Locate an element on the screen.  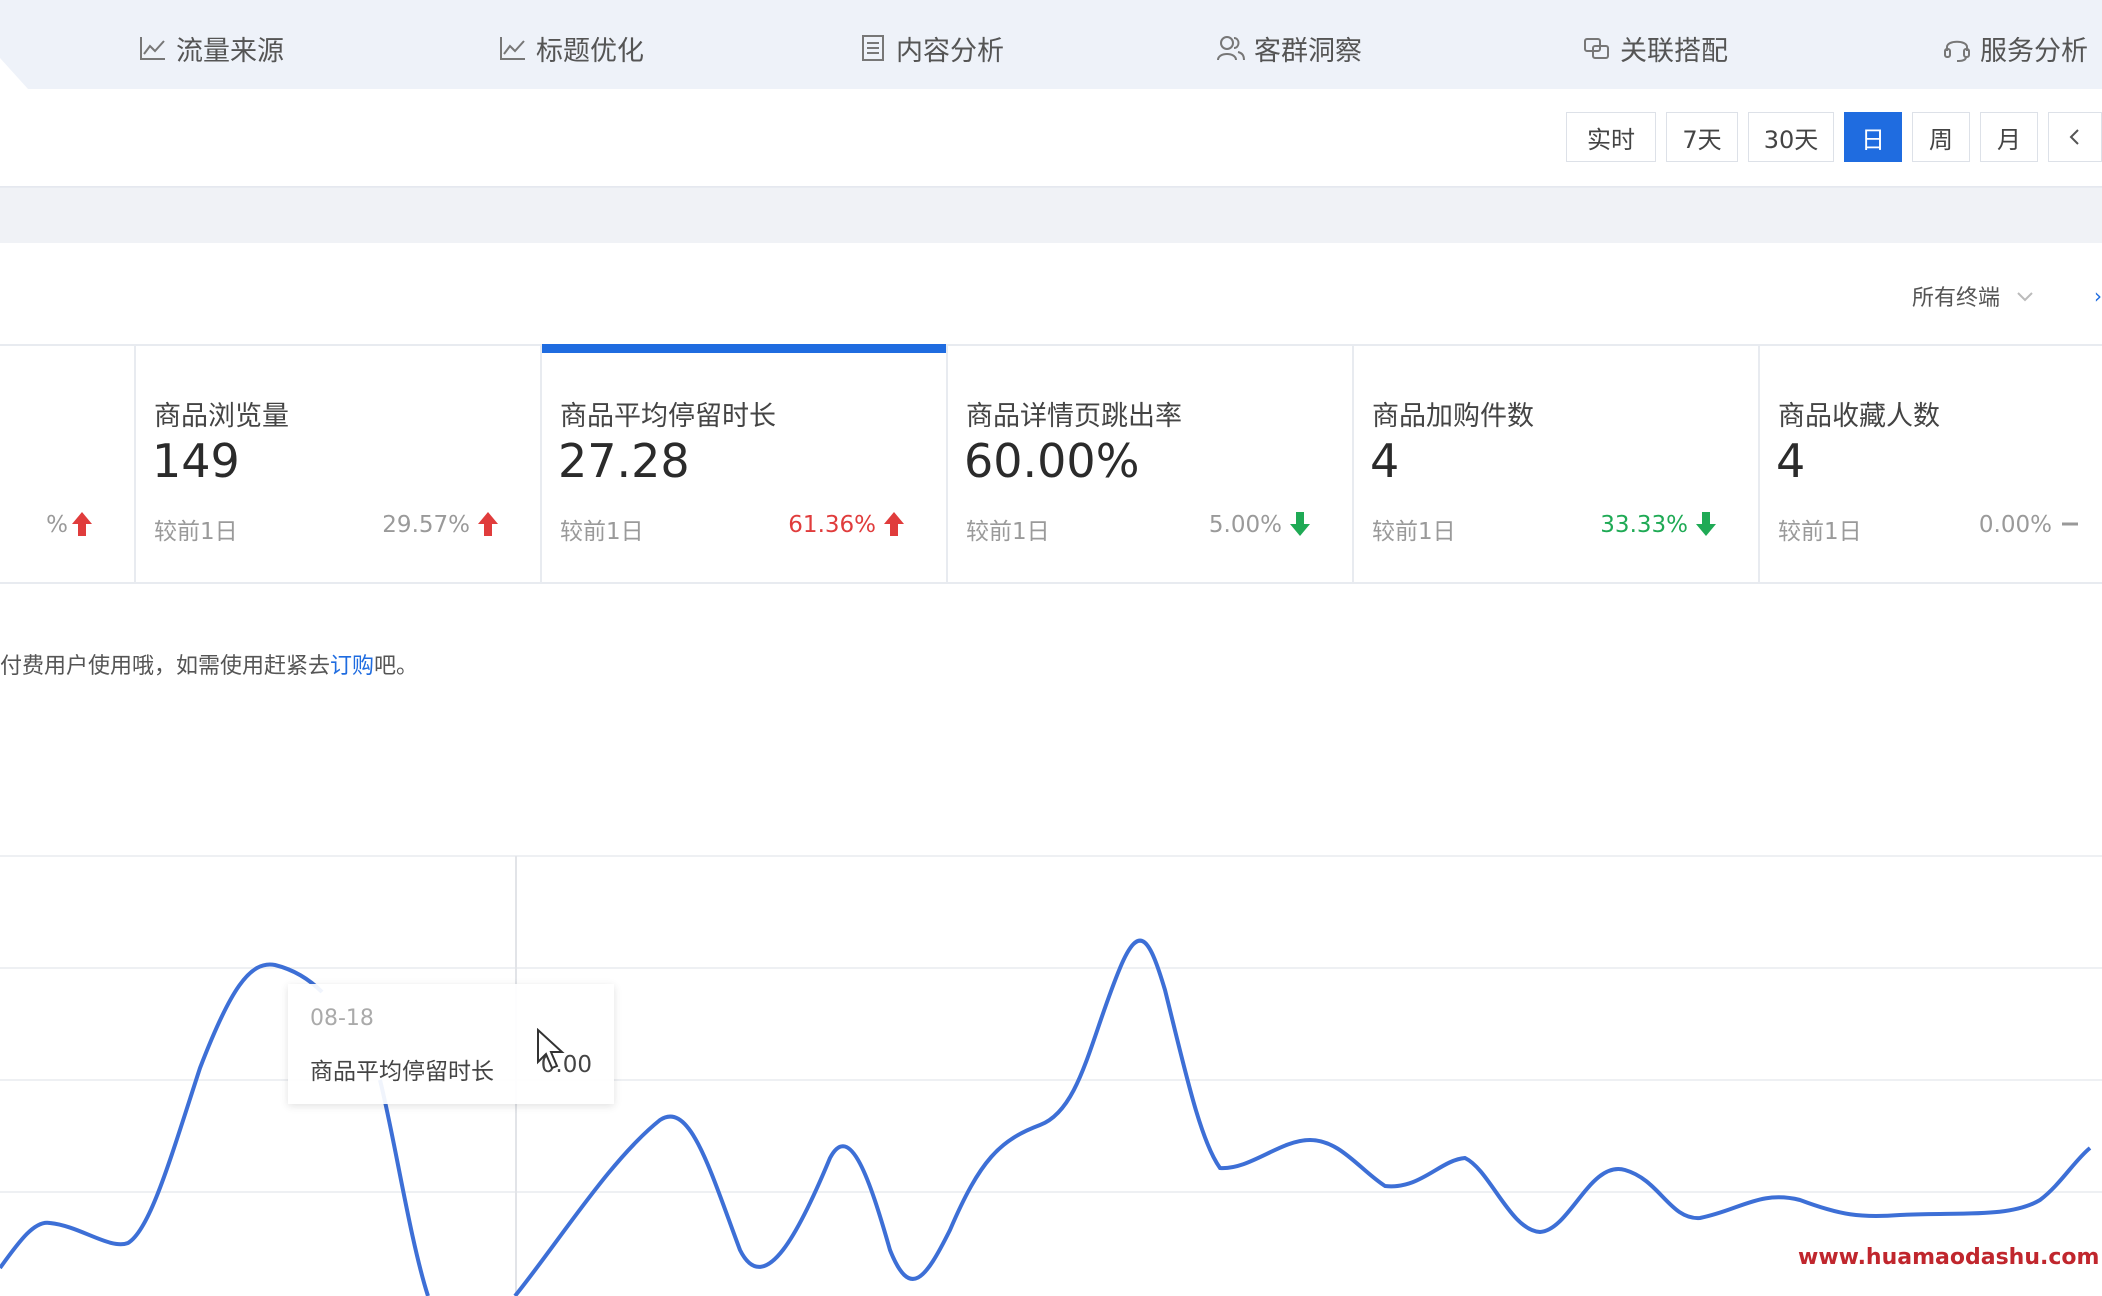
tooltip-series-label: 商品平均停留时长 is located at coordinates (402, 1072).